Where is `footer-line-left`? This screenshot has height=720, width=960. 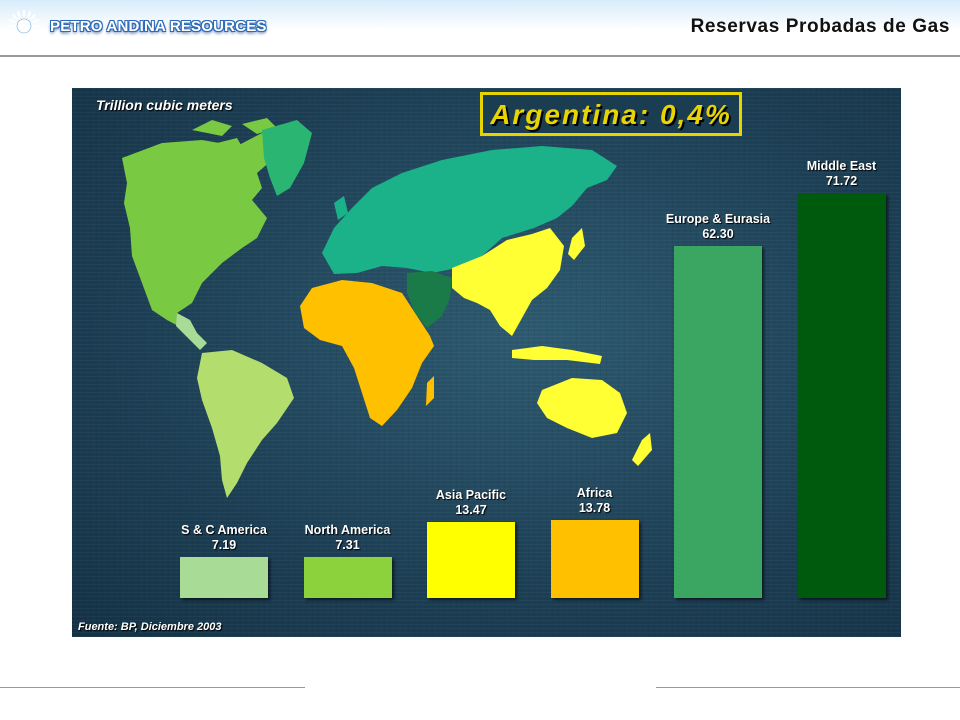 footer-line-left is located at coordinates (152, 687).